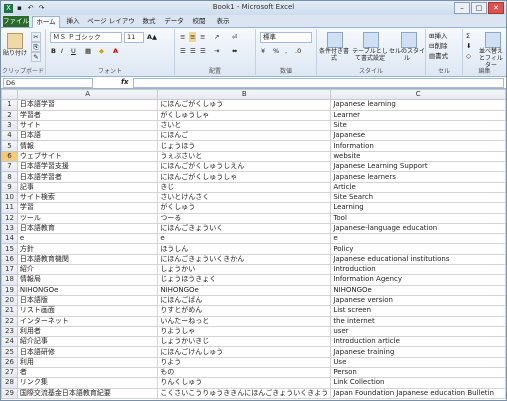 The height and width of the screenshot is (401, 507). What do you see at coordinates (87, 290) in the screenshot?
I see `cell-a: NIHONGOe` at bounding box center [87, 290].